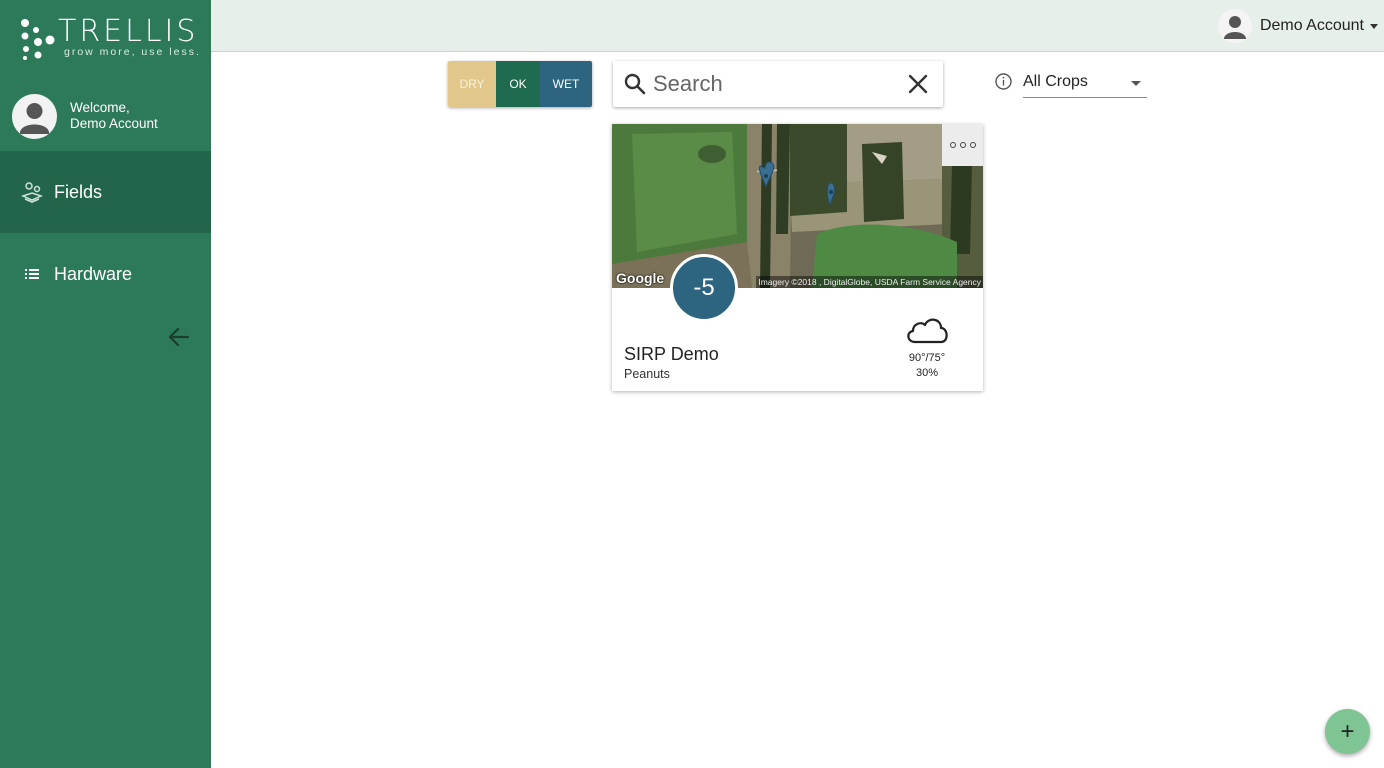 The width and height of the screenshot is (1384, 768). What do you see at coordinates (128, 31) in the screenshot?
I see `logo-title: TRELLIS` at bounding box center [128, 31].